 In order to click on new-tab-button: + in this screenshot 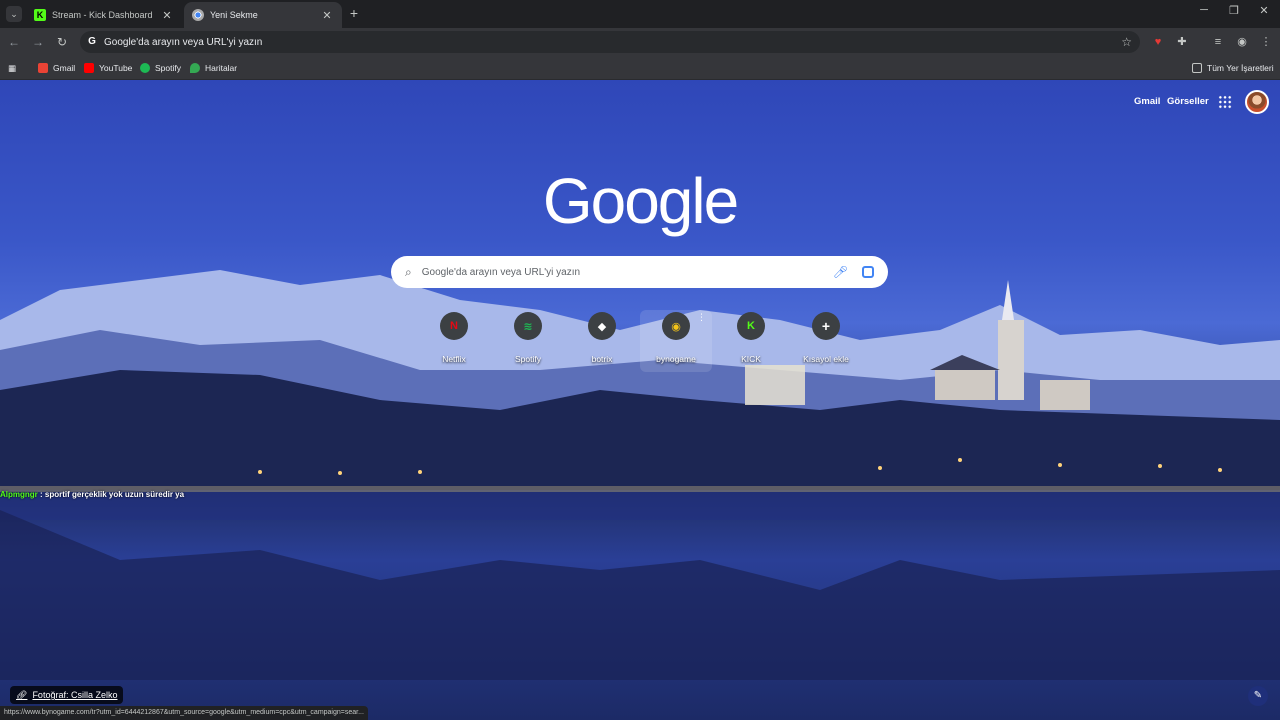, I will do `click(354, 13)`.